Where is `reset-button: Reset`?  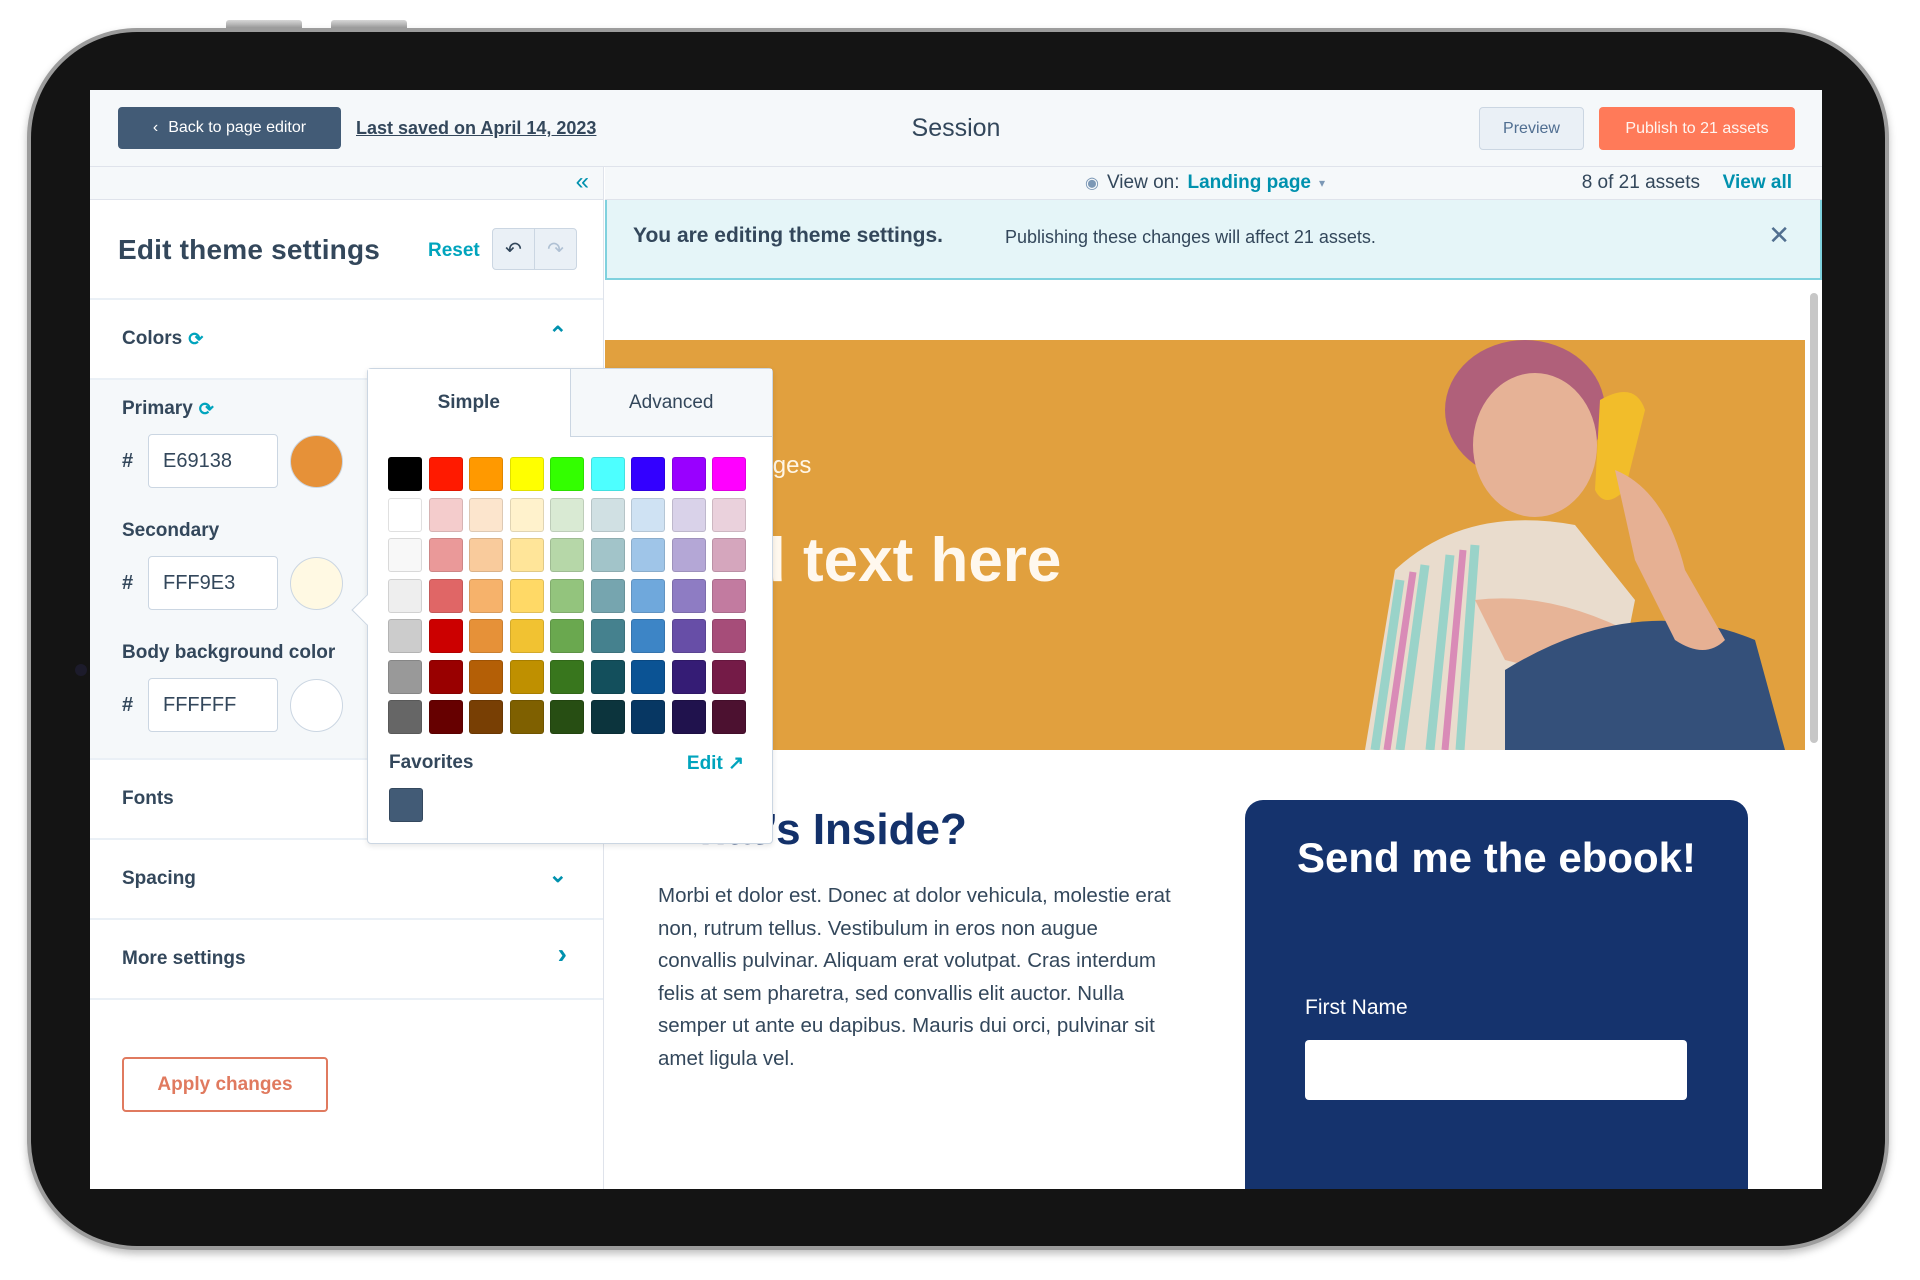 reset-button: Reset is located at coordinates (454, 251).